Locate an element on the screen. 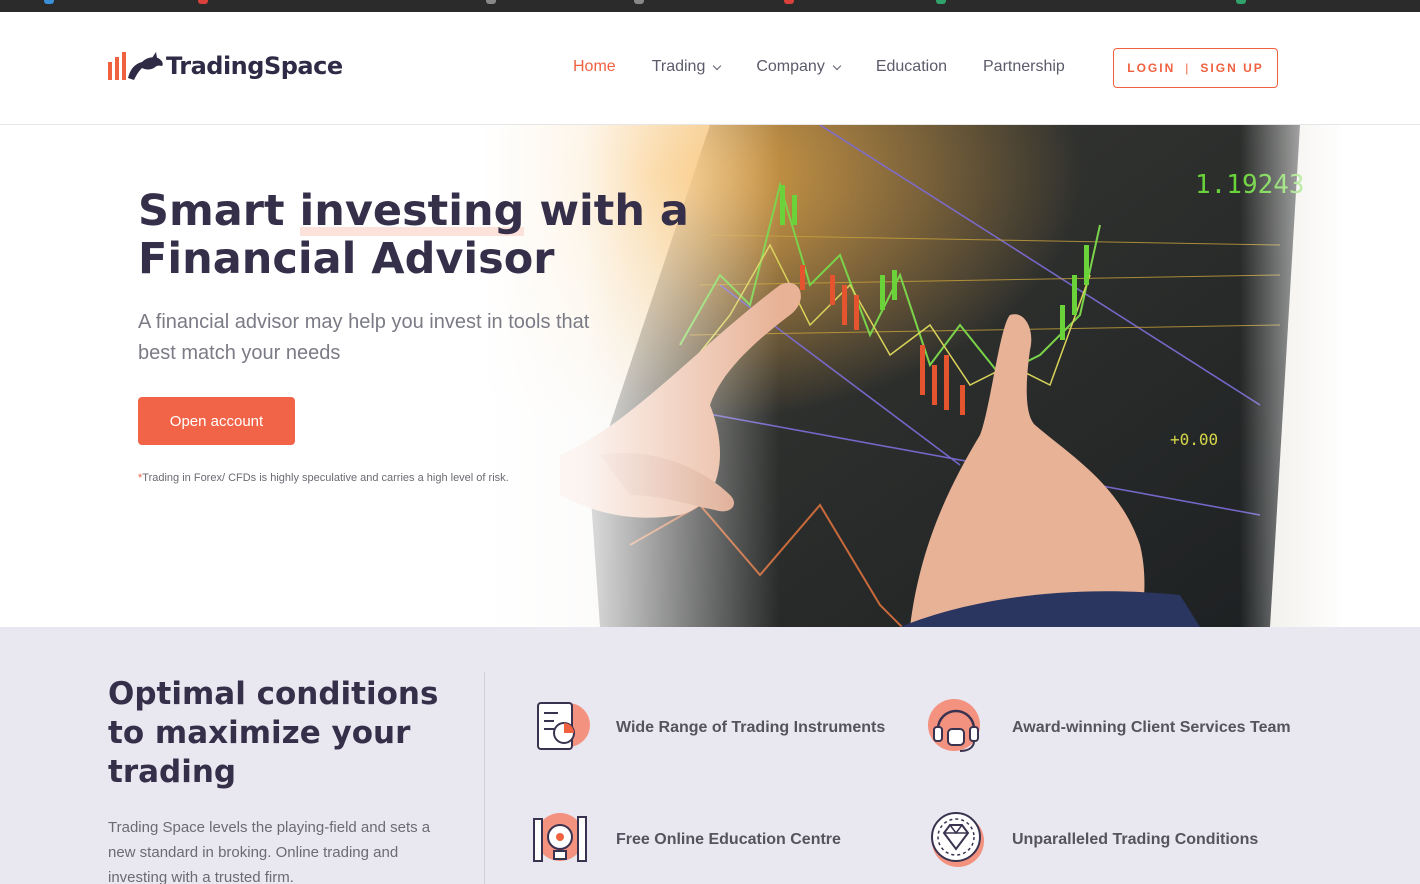 This screenshot has width=1420, height=884. feature-label: Wide Range of Trading Instruments is located at coordinates (751, 727).